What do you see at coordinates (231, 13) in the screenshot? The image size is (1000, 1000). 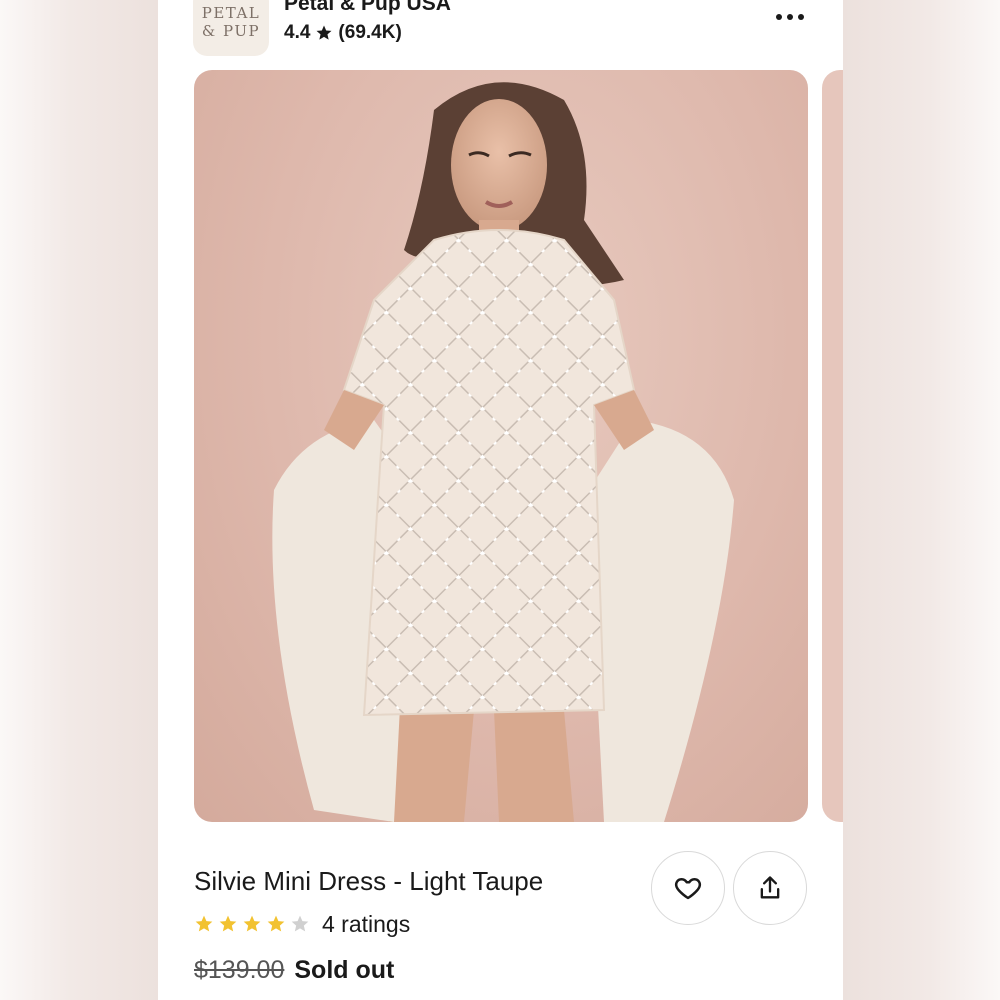 I see `store-logo-line1: PETAL` at bounding box center [231, 13].